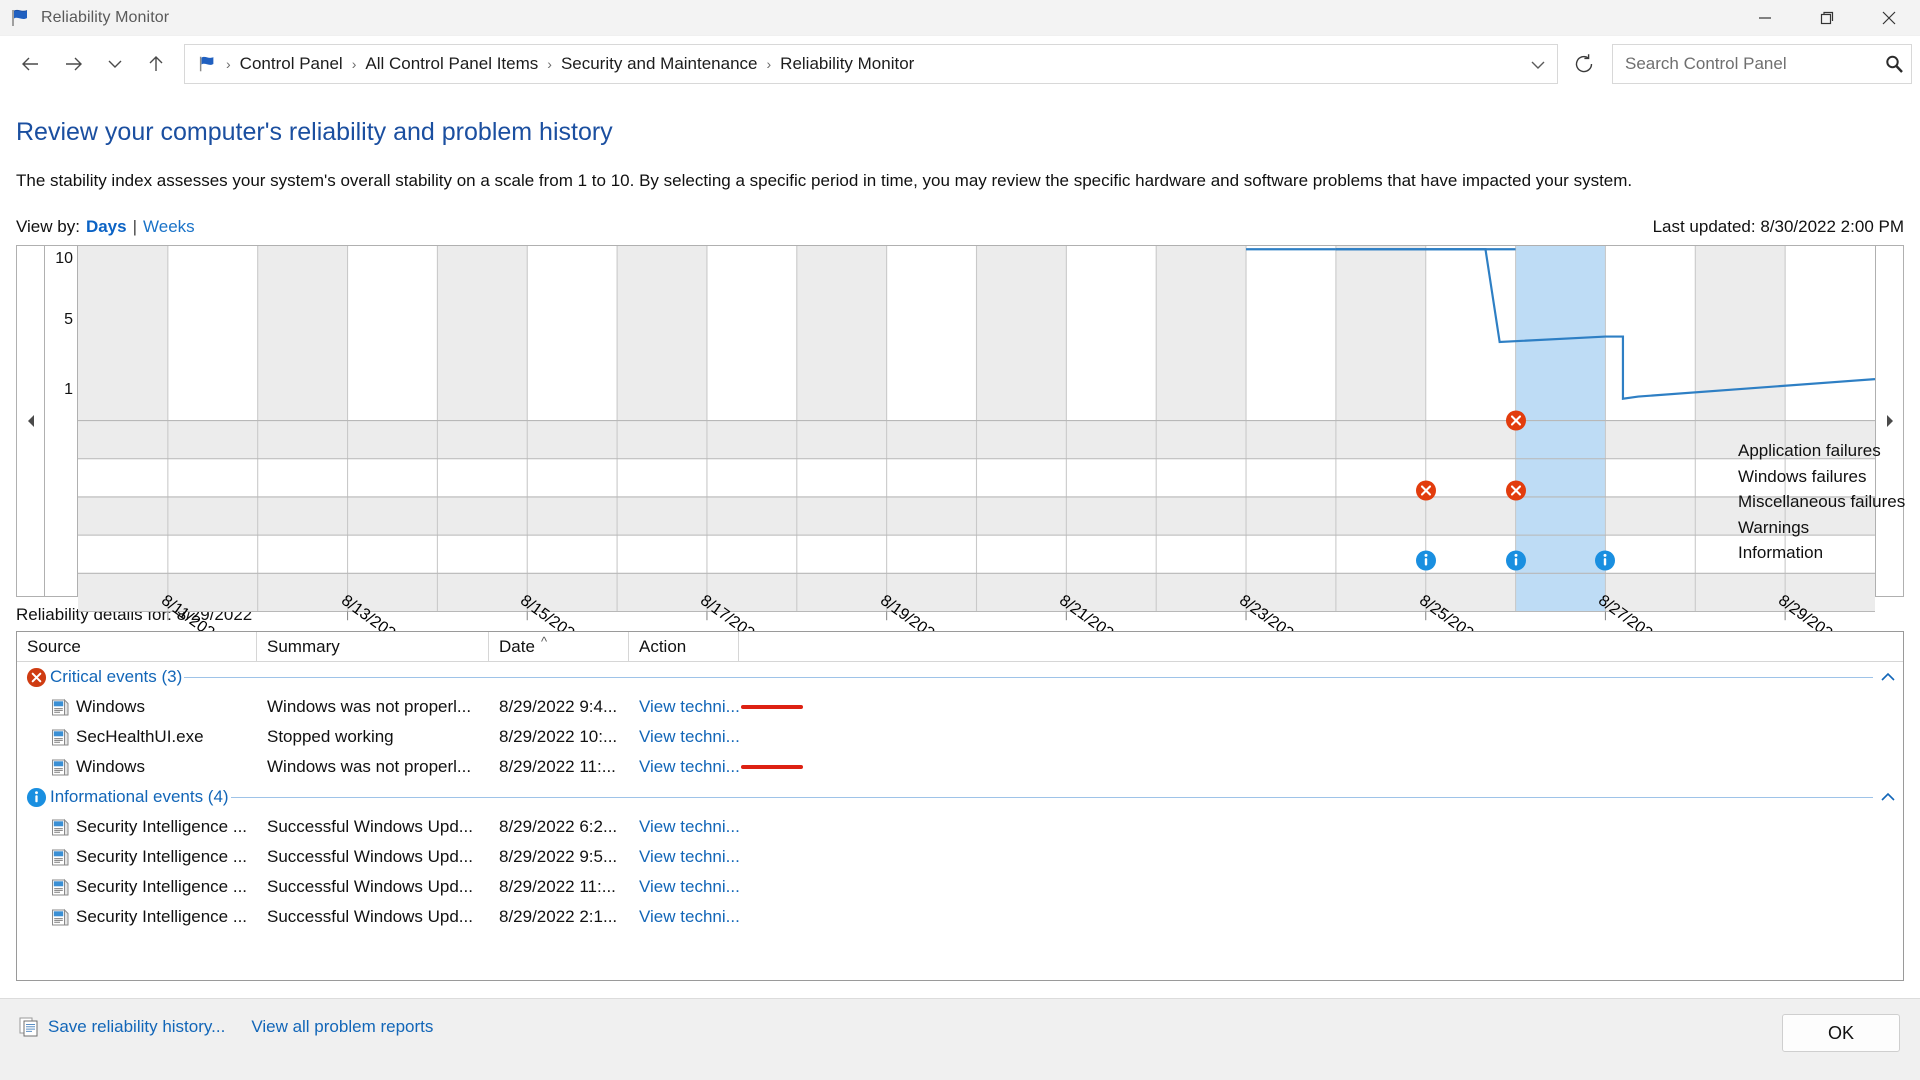 Image resolution: width=1920 pixels, height=1080 pixels. Describe the element at coordinates (74, 64) in the screenshot. I see `forward-icon` at that location.